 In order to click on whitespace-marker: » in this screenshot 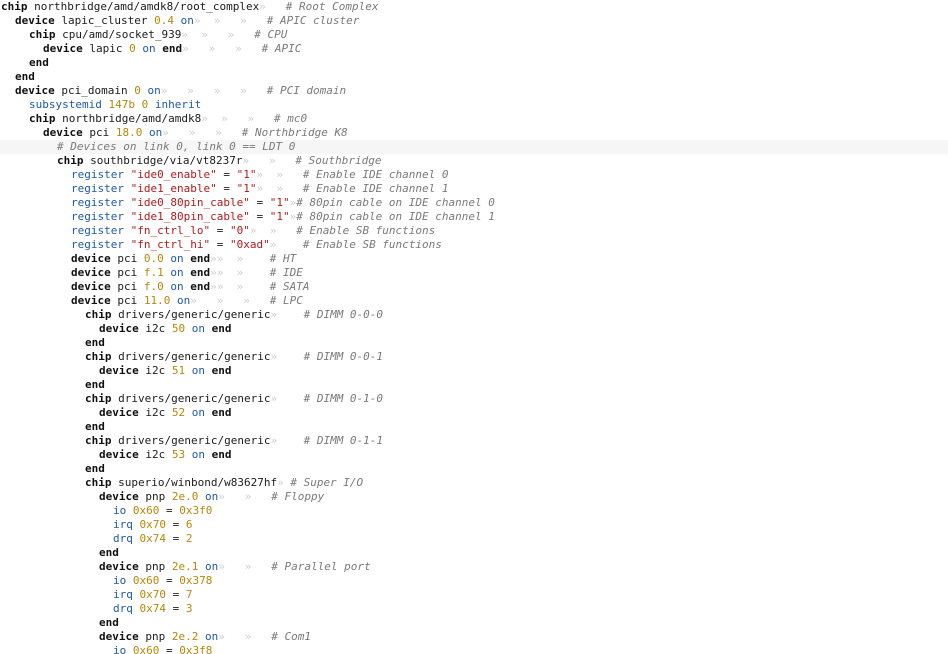, I will do `click(283, 398)`.